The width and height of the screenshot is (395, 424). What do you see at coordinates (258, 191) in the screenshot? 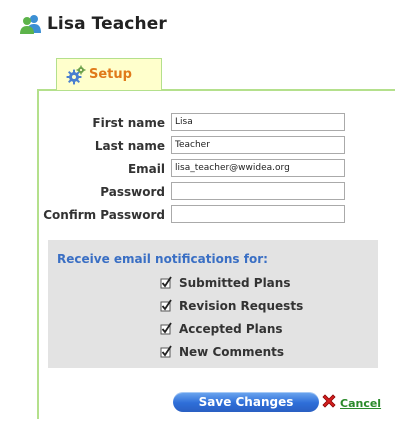
I see `password-field` at bounding box center [258, 191].